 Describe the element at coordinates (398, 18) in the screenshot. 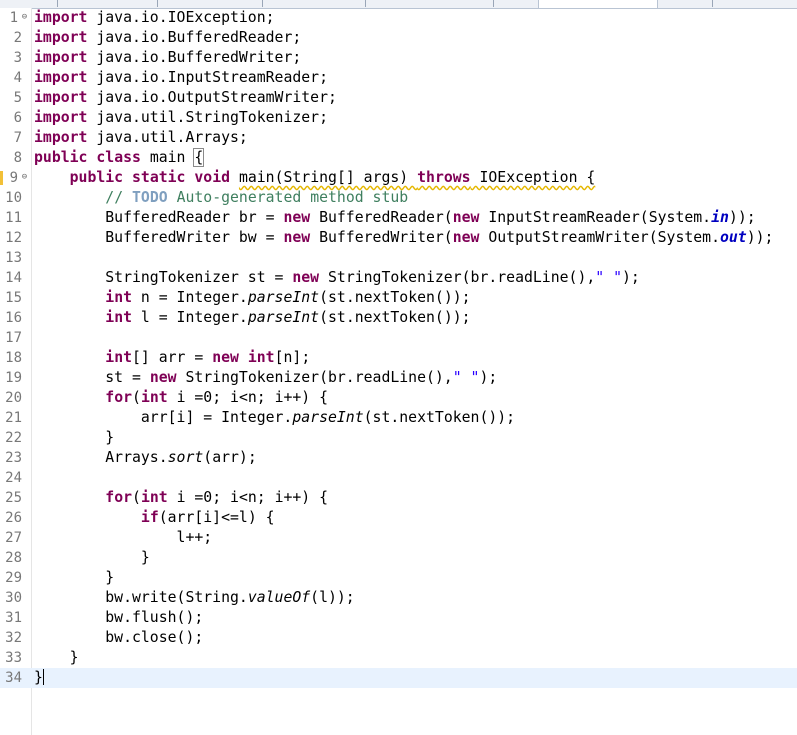

I see `code-line: 1 ⊖ import java.io.IOException;` at that location.